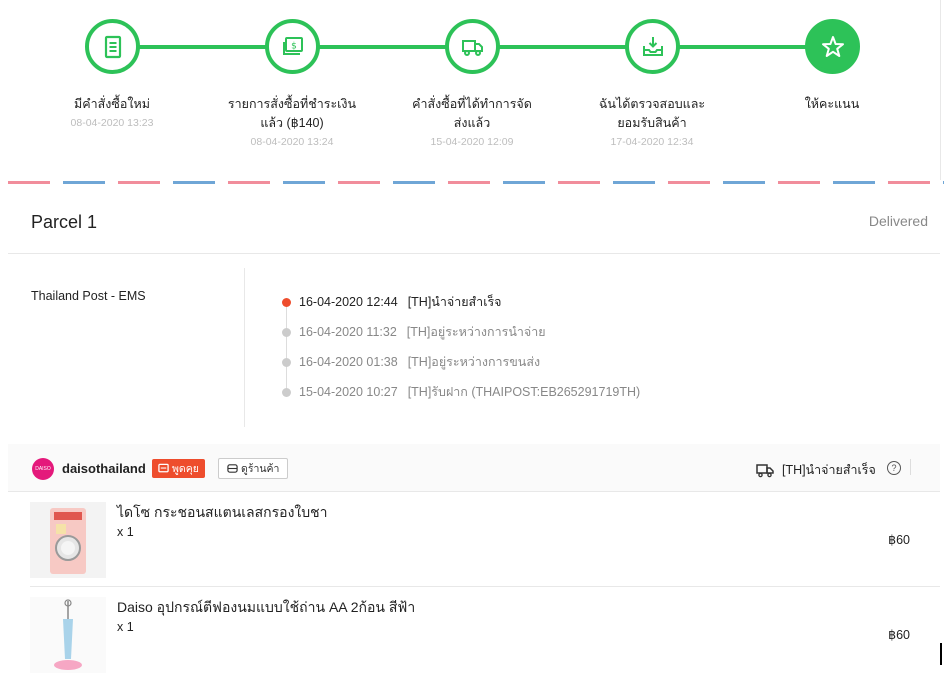 The image size is (944, 674). Describe the element at coordinates (524, 392) in the screenshot. I see `tracking-desc: [TH]รับฝาก (THAIPOST:EB265291719TH)` at that location.